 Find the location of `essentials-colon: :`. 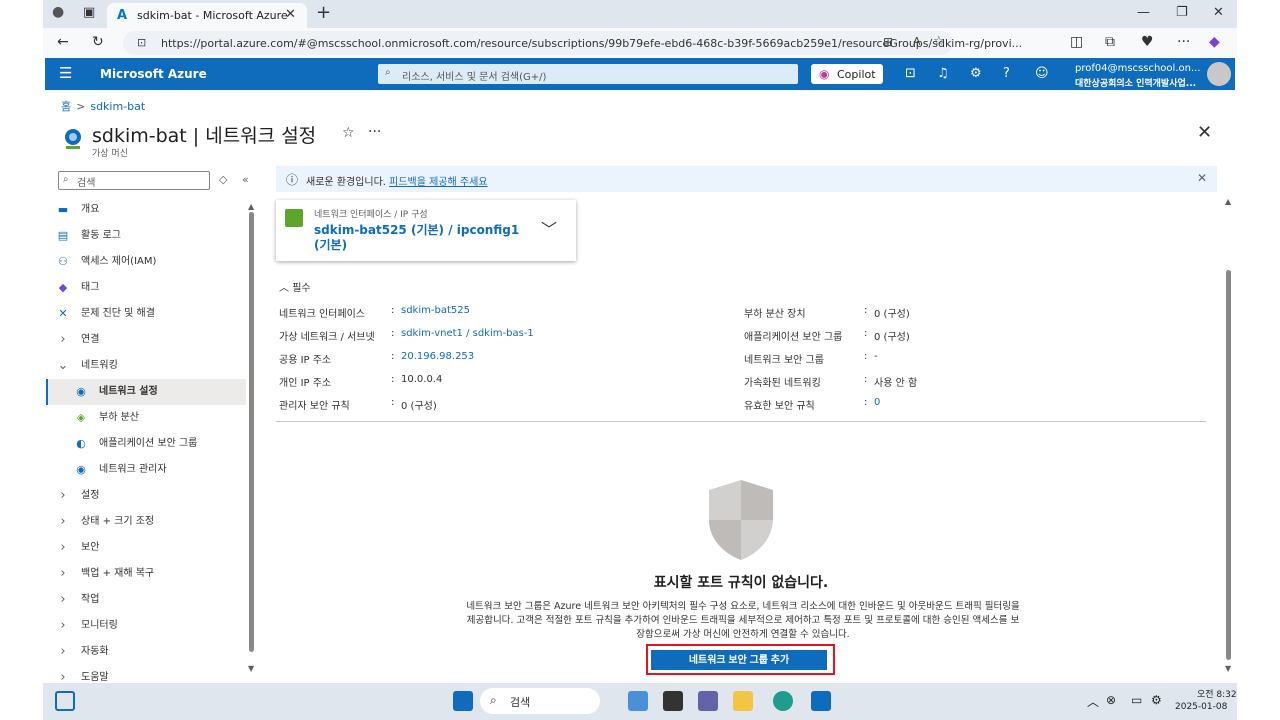

essentials-colon: : is located at coordinates (393, 402).